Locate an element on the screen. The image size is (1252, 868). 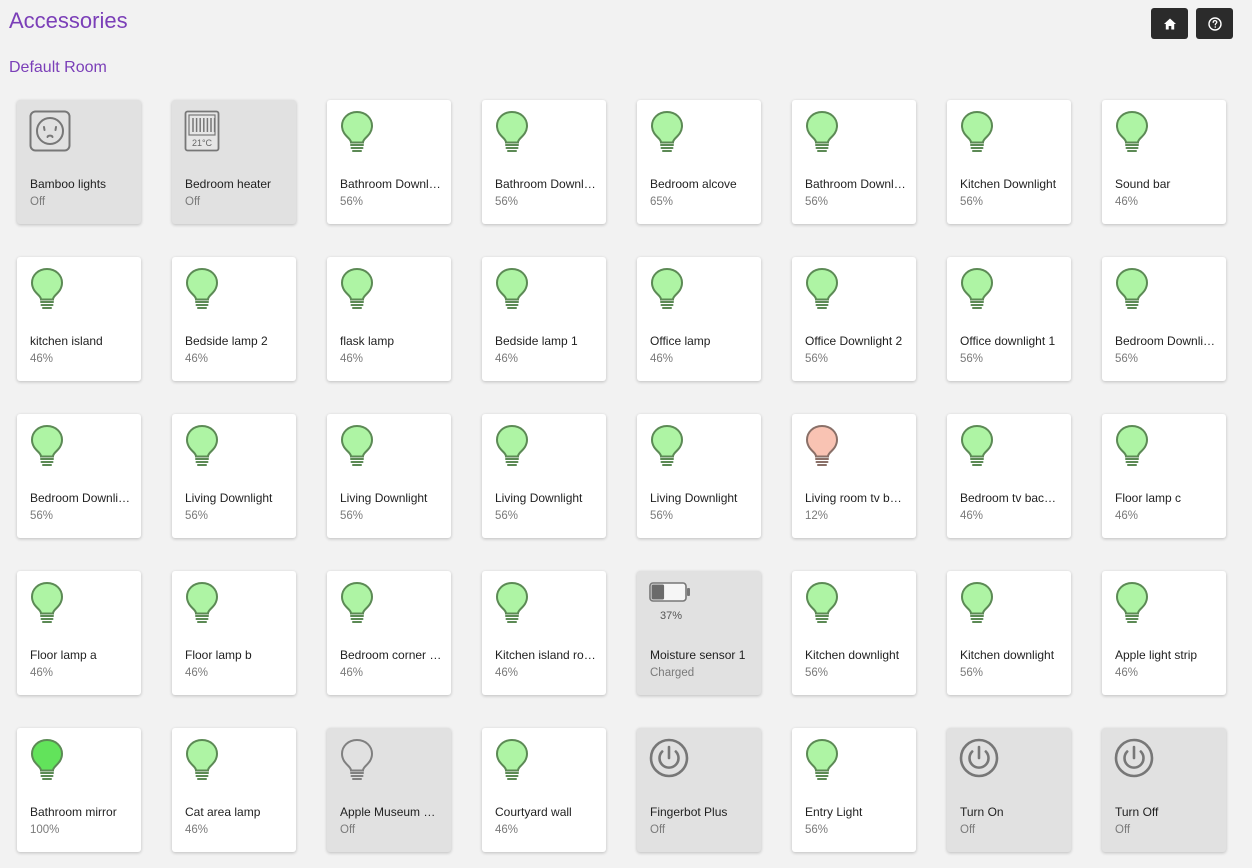
accessory-tile: Bathroom mirror 100% is located at coordinates (79, 790).